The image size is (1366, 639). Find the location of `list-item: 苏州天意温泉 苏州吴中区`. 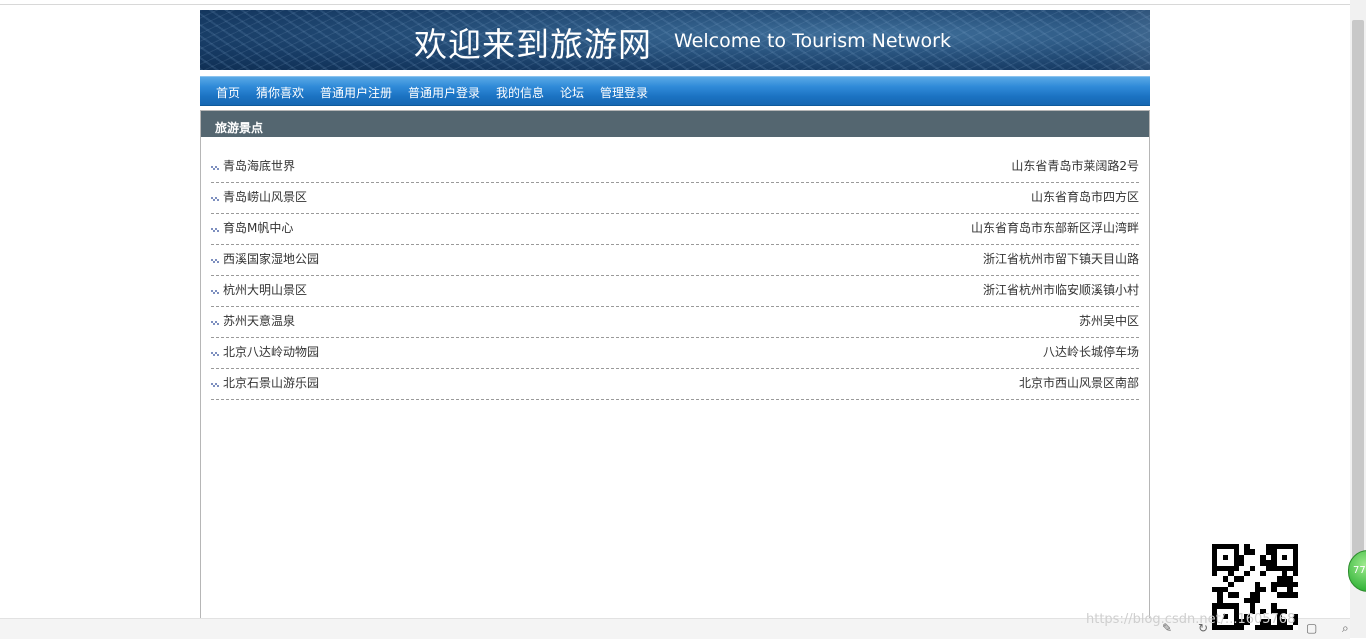

list-item: 苏州天意温泉 苏州吴中区 is located at coordinates (675, 322).